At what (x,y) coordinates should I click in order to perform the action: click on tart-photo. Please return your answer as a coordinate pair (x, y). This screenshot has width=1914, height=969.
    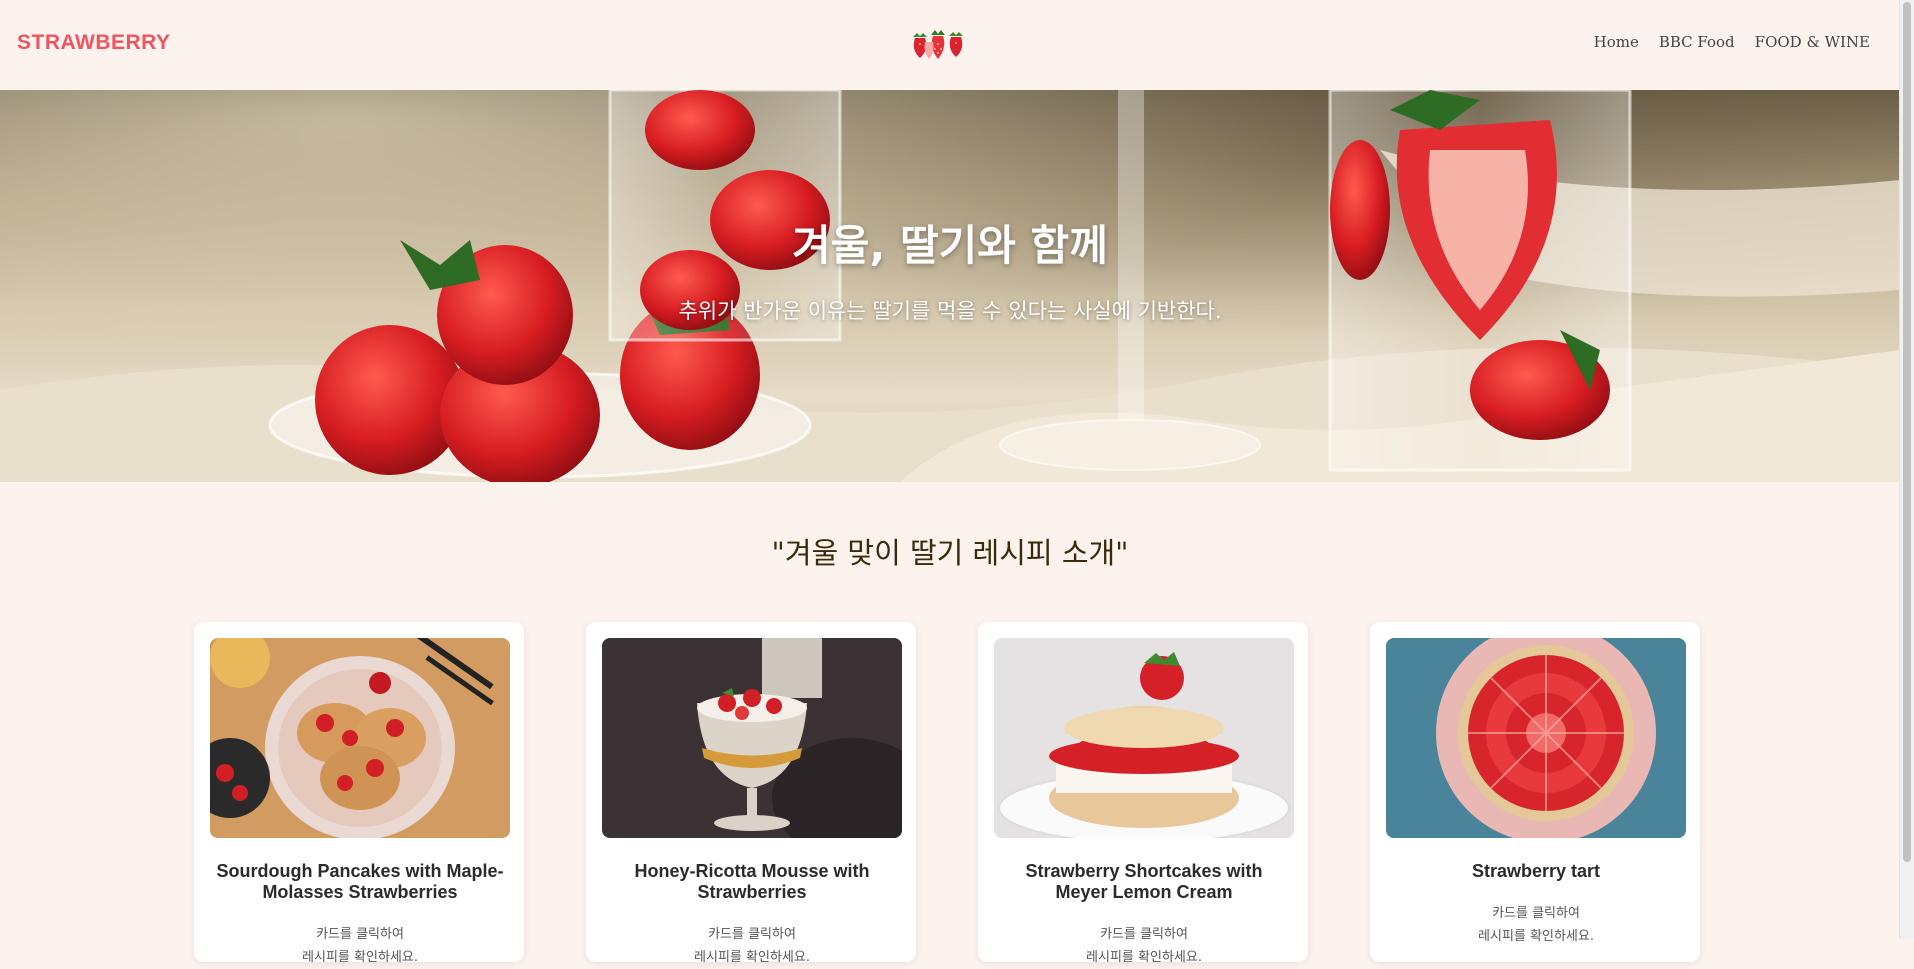
    Looking at the image, I should click on (1536, 738).